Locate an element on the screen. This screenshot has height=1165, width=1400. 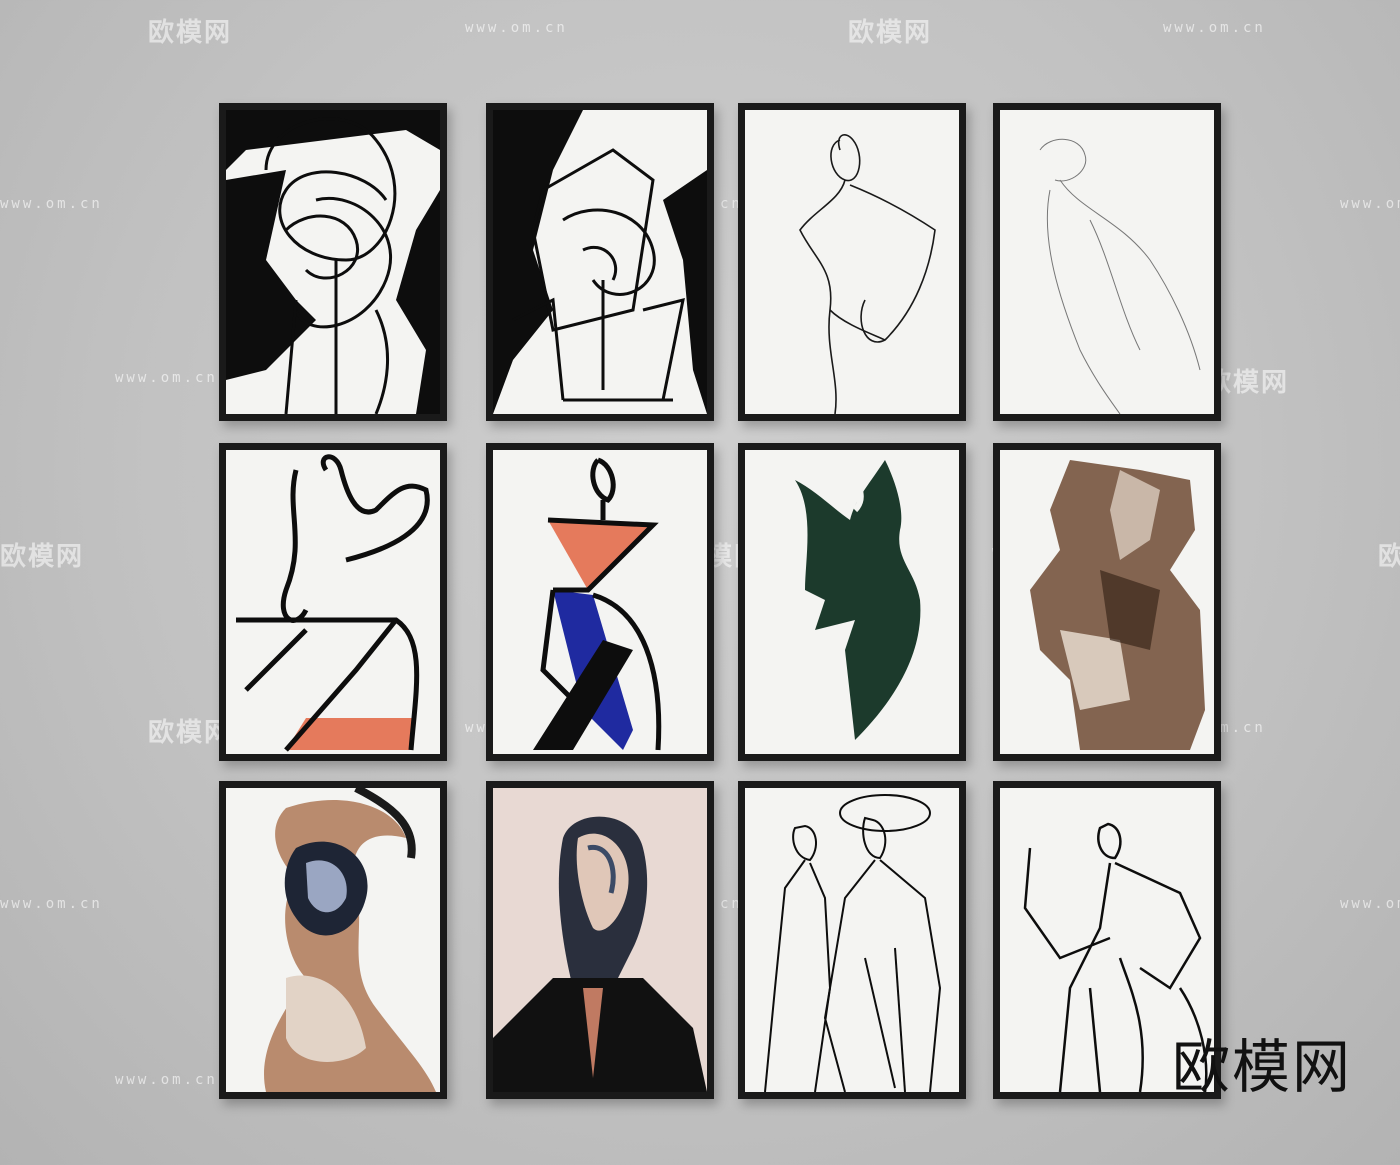
painting-marbled-figure is located at coordinates (333, 940).